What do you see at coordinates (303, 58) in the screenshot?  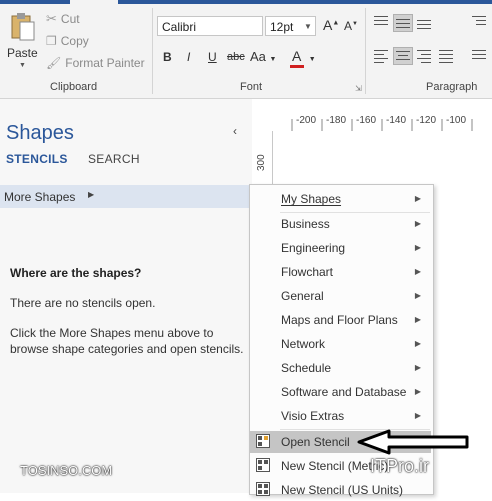 I see `font-color-button: A ▼` at bounding box center [303, 58].